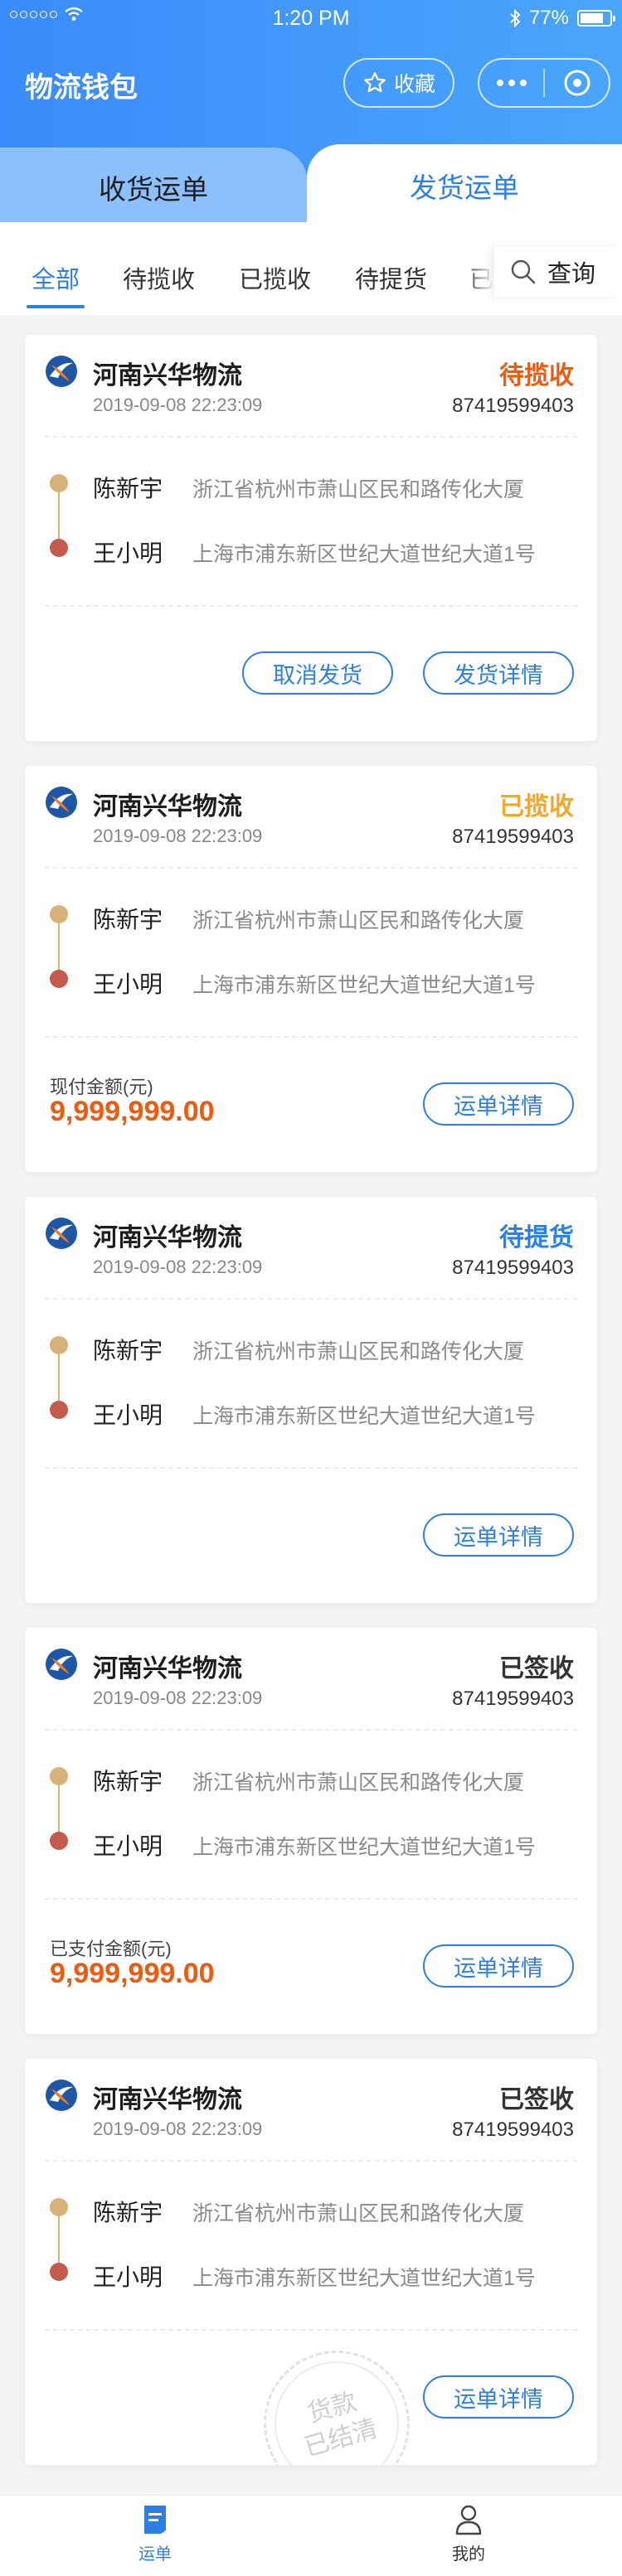 The image size is (622, 2576). Describe the element at coordinates (511, 83) in the screenshot. I see `more-icon` at that location.